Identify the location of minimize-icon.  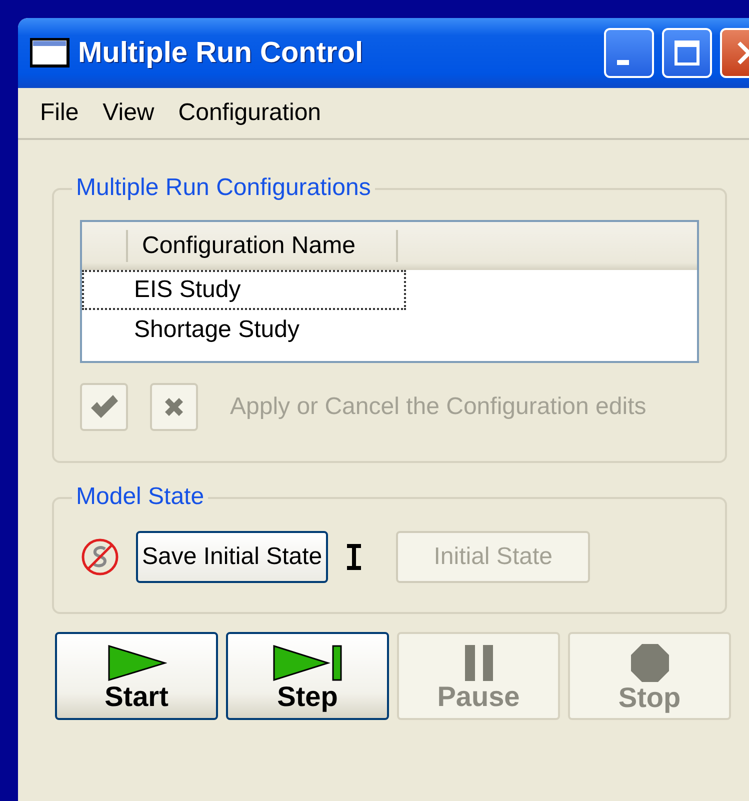
(623, 62).